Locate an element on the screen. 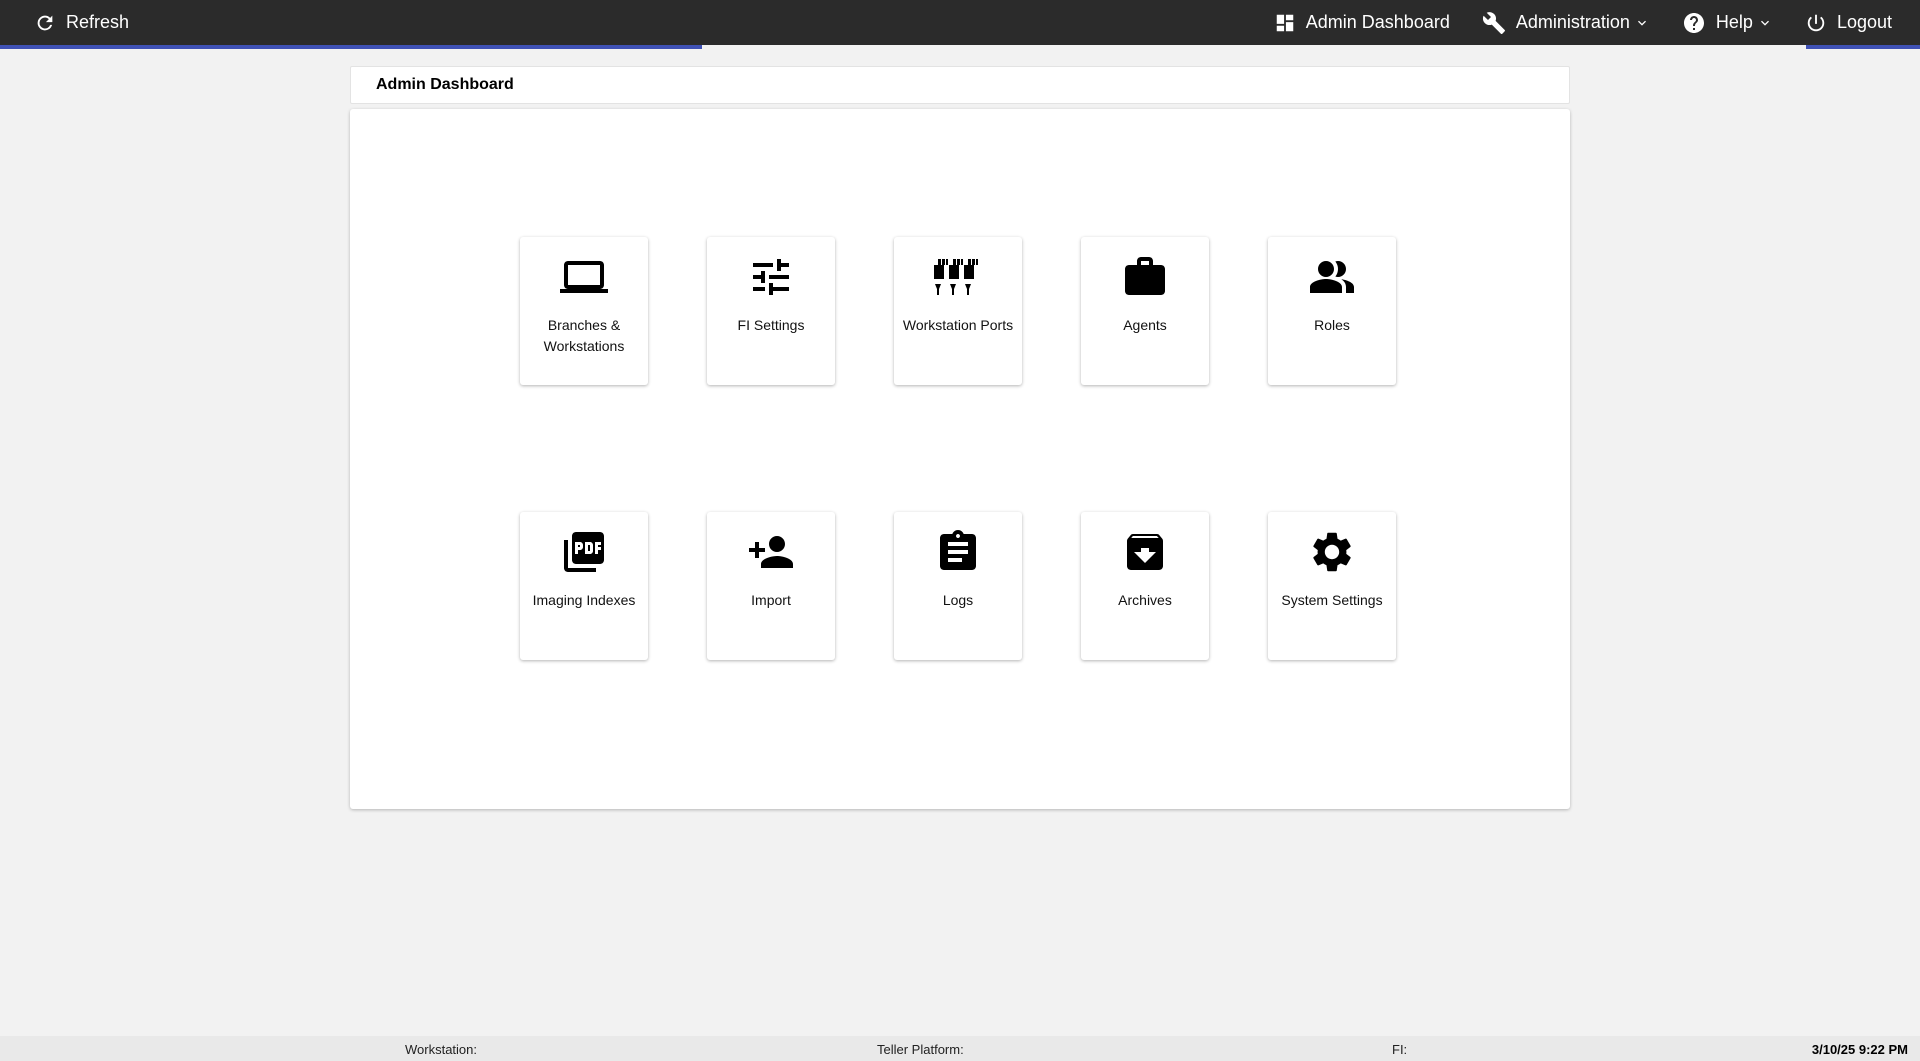 The height and width of the screenshot is (1061, 1920). tile-label: Branches & Workstations is located at coordinates (584, 335).